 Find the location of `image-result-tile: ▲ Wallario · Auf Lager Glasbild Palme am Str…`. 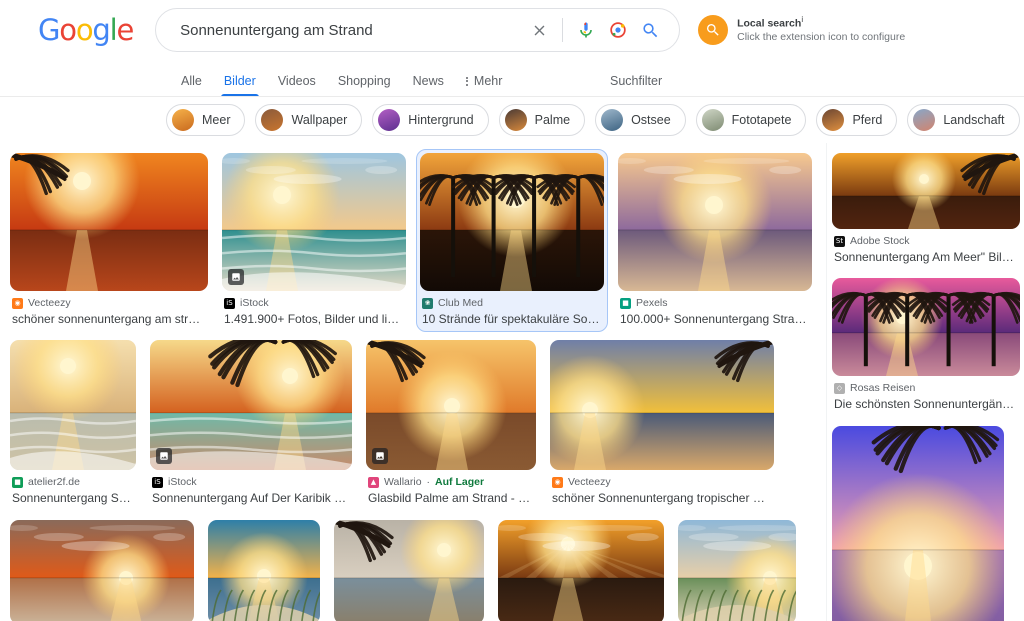

image-result-tile: ▲ Wallario · Auf Lager Glasbild Palme am Str… is located at coordinates (451, 423).